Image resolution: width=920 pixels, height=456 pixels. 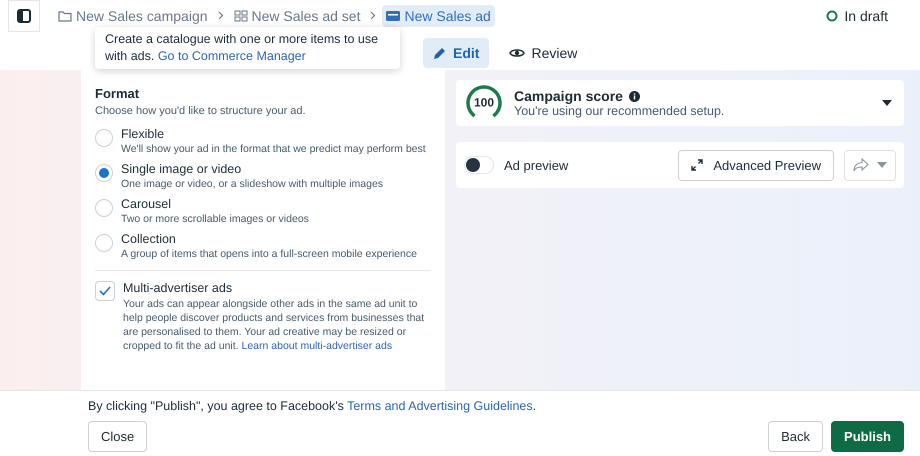 I want to click on terms-text: By clicking "Publish", you agree to Facebook's Terms and Advertising Guidelines., so click(x=313, y=406).